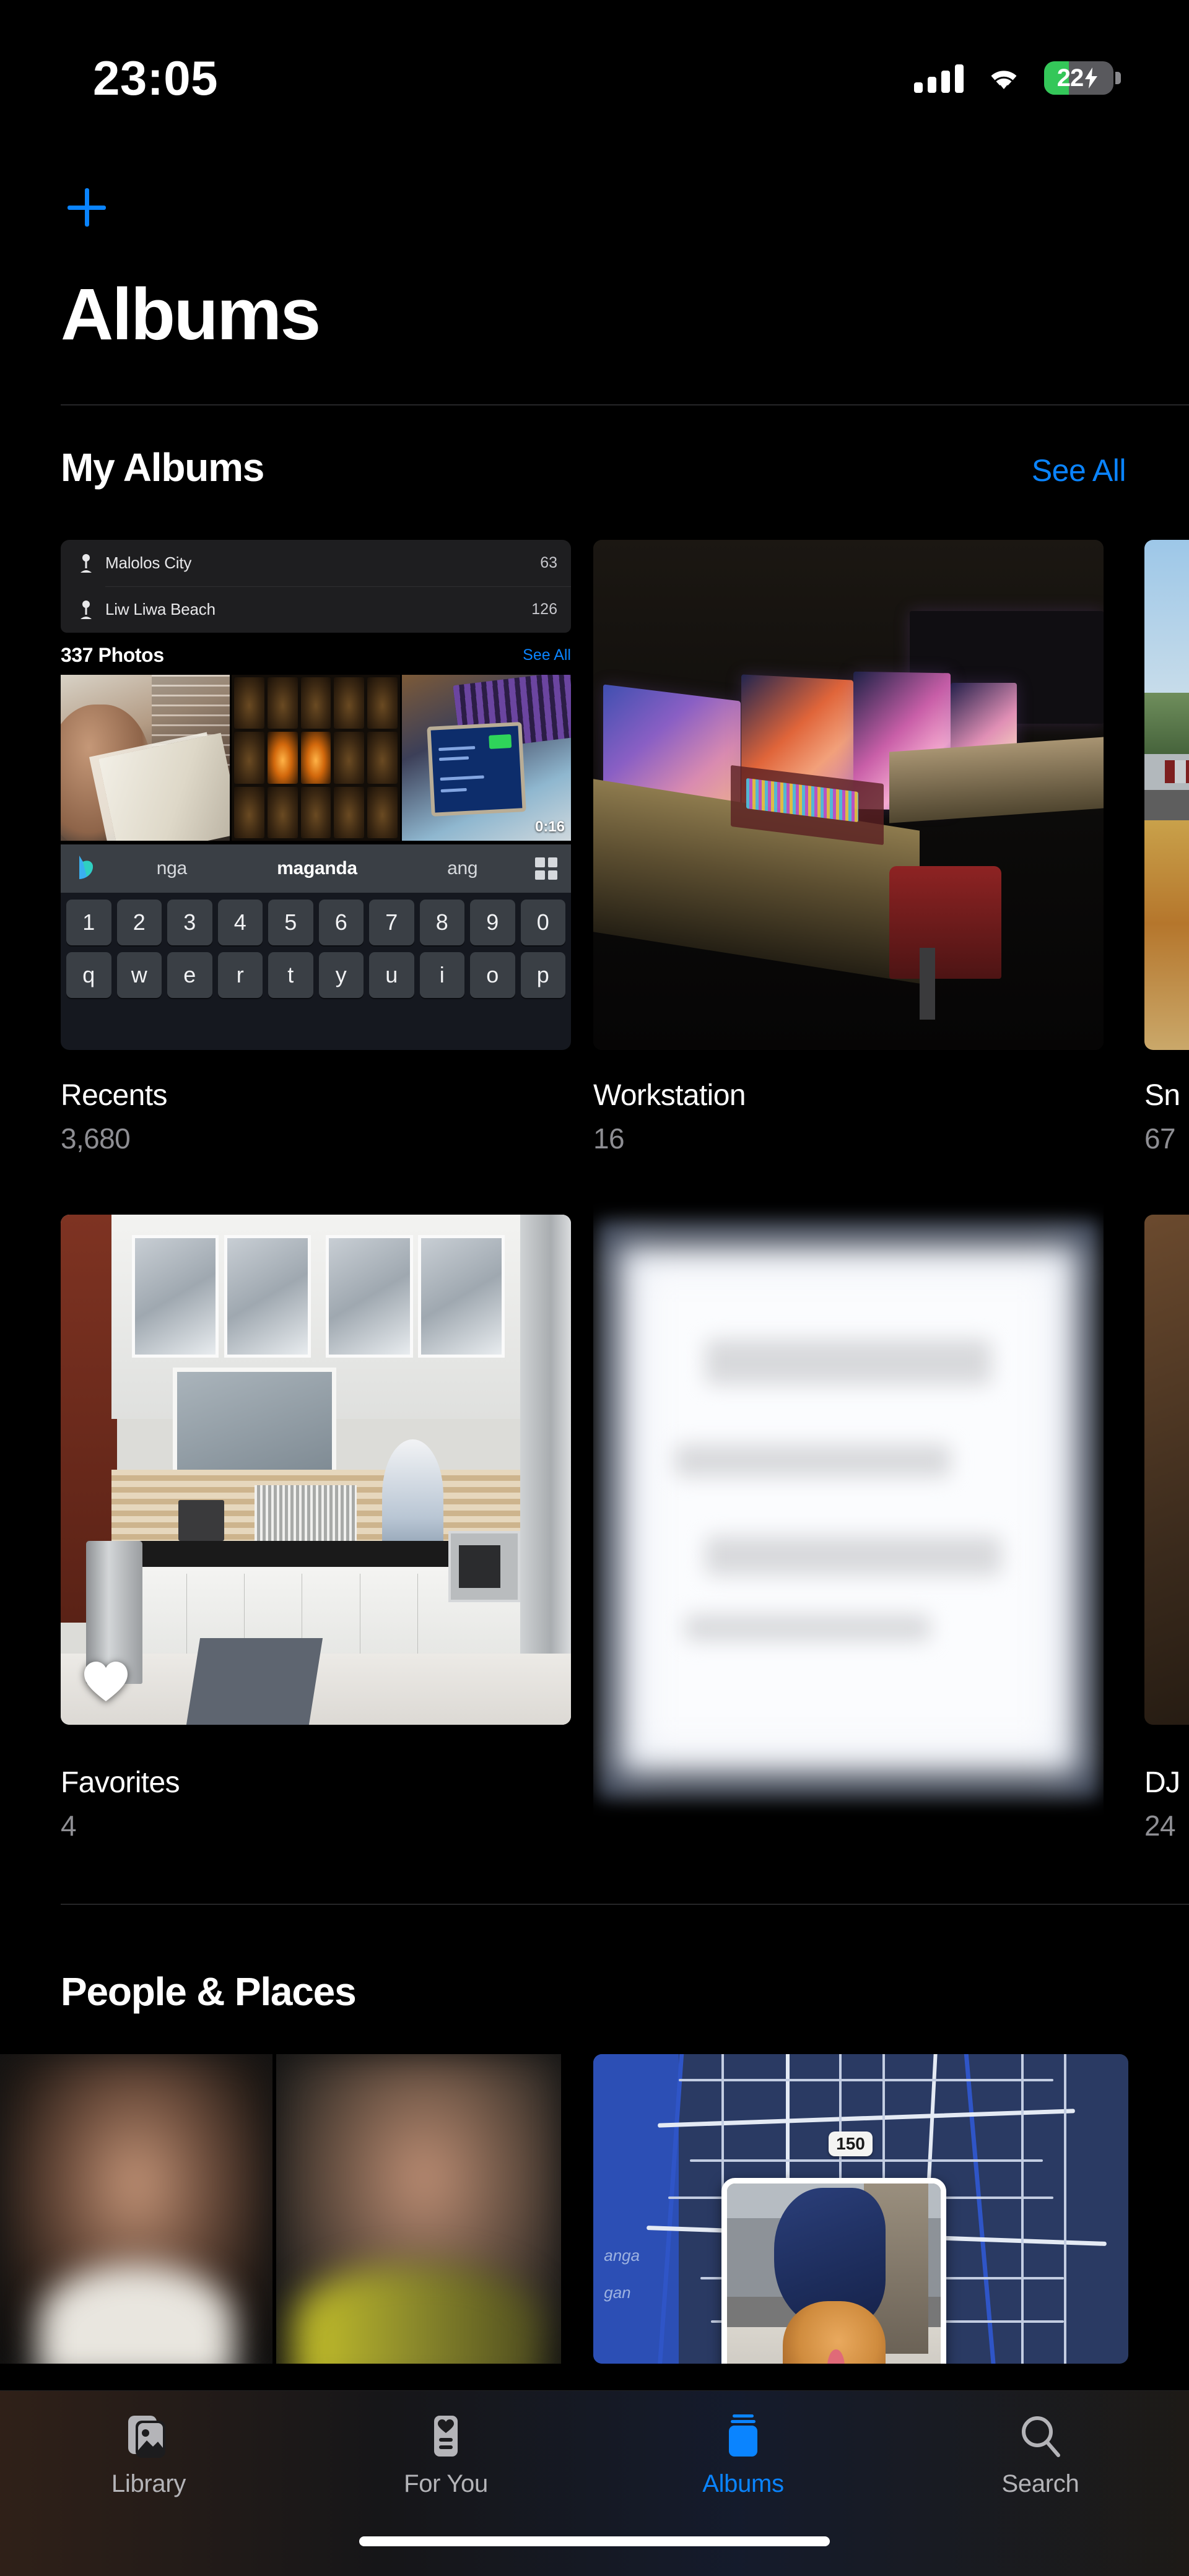 This screenshot has width=1189, height=2576. I want to click on keyboard-number-row: 1 2 3 4 5 6 7 8 9 0, so click(316, 919).